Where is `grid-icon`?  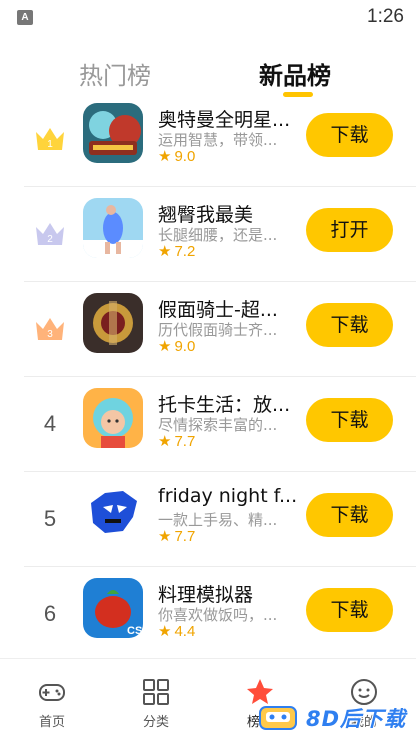
grid-icon is located at coordinates (156, 692).